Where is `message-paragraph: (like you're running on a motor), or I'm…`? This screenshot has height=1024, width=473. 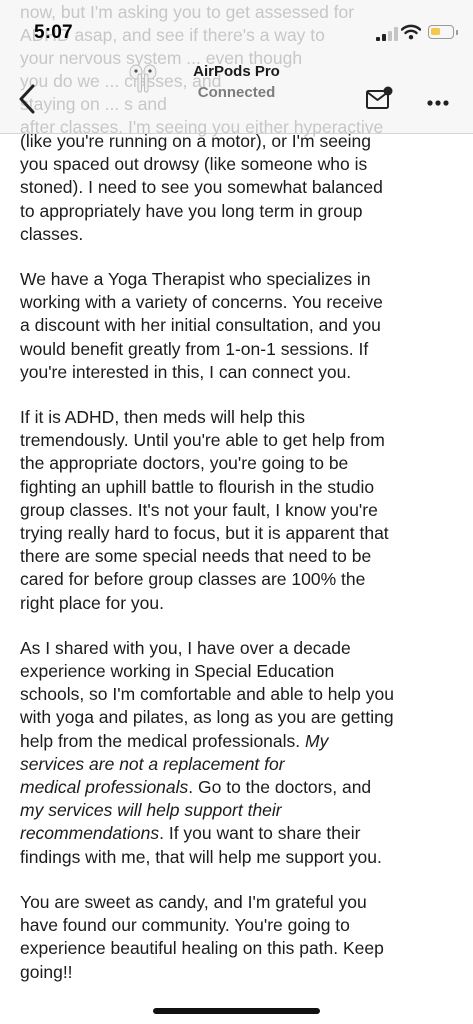 message-paragraph: (like you're running on a motor), or I'm… is located at coordinates (240, 188).